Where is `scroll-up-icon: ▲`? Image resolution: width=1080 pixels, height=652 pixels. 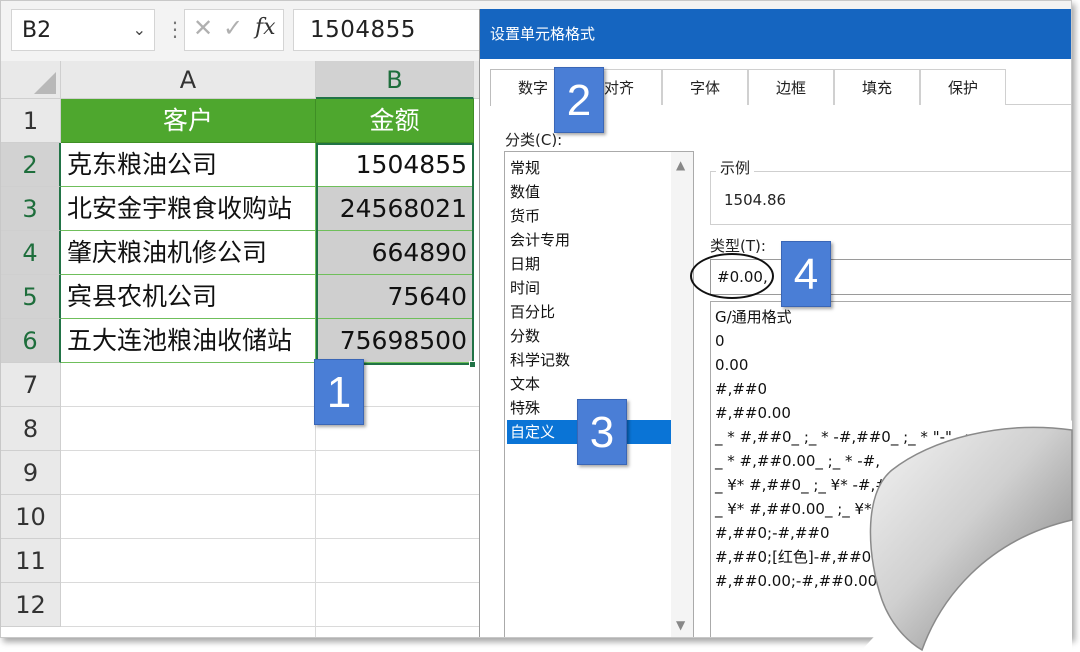 scroll-up-icon: ▲ is located at coordinates (680, 165).